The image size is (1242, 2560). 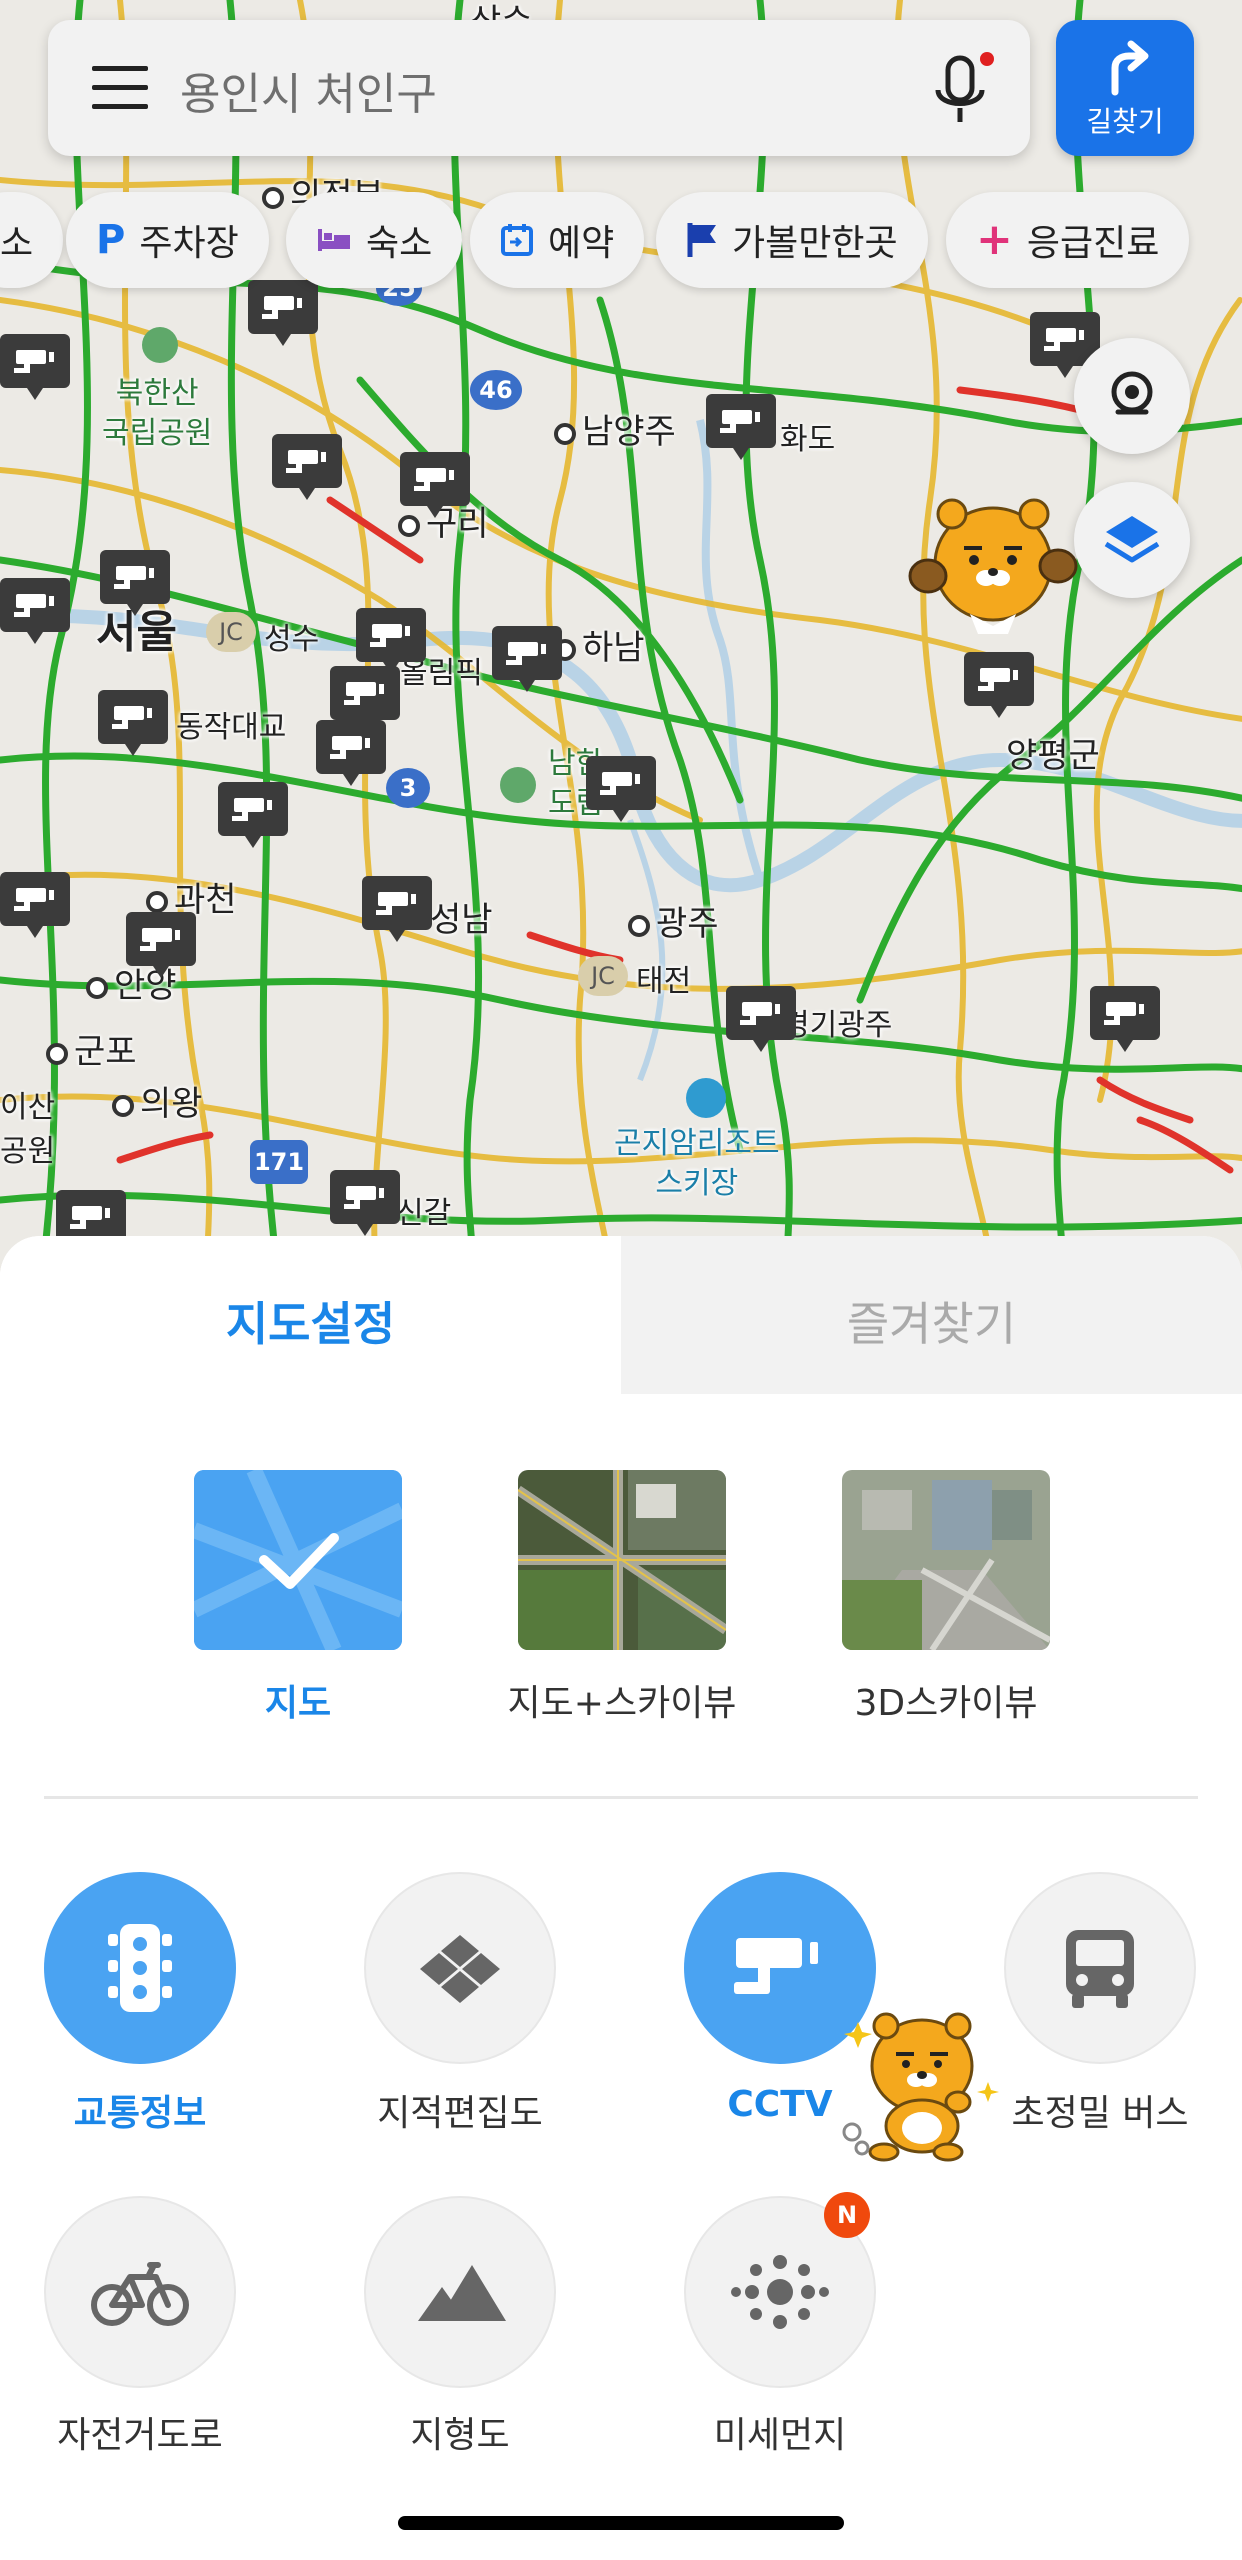 I want to click on bus-icon, so click(x=1100, y=1969).